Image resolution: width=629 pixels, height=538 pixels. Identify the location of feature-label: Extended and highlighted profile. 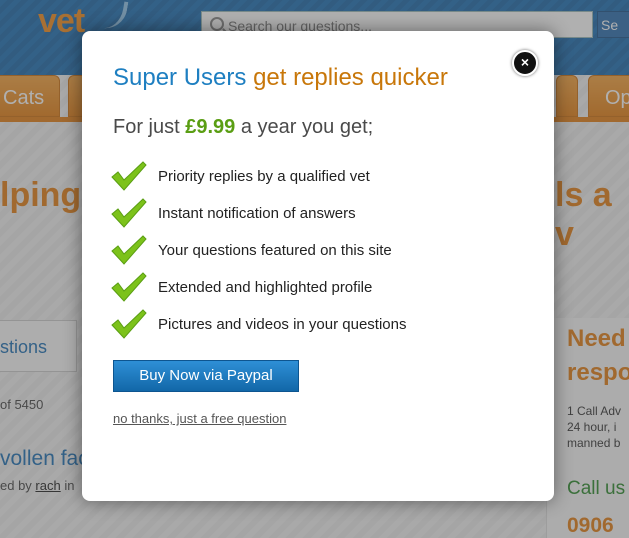
(265, 287).